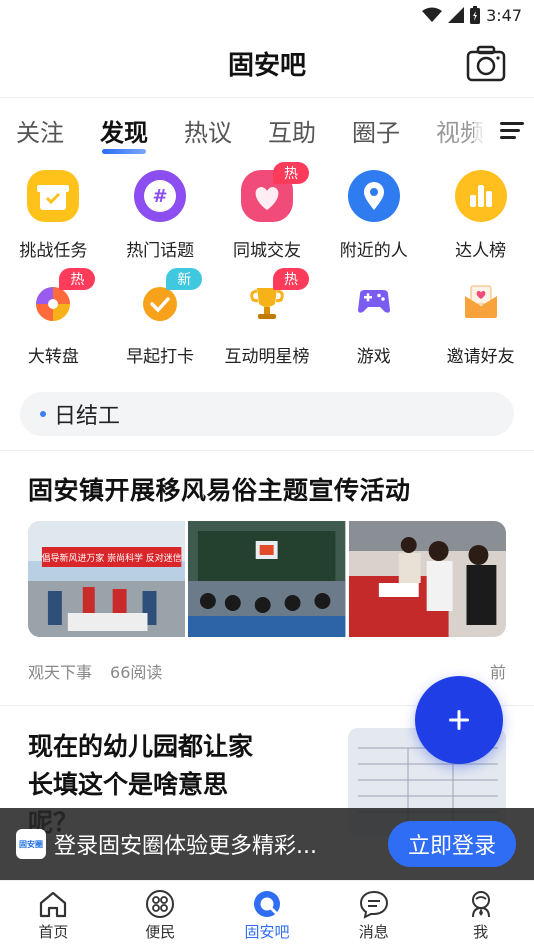 The height and width of the screenshot is (950, 534). I want to click on feature-expert-ranking: 达人榜, so click(480, 215).